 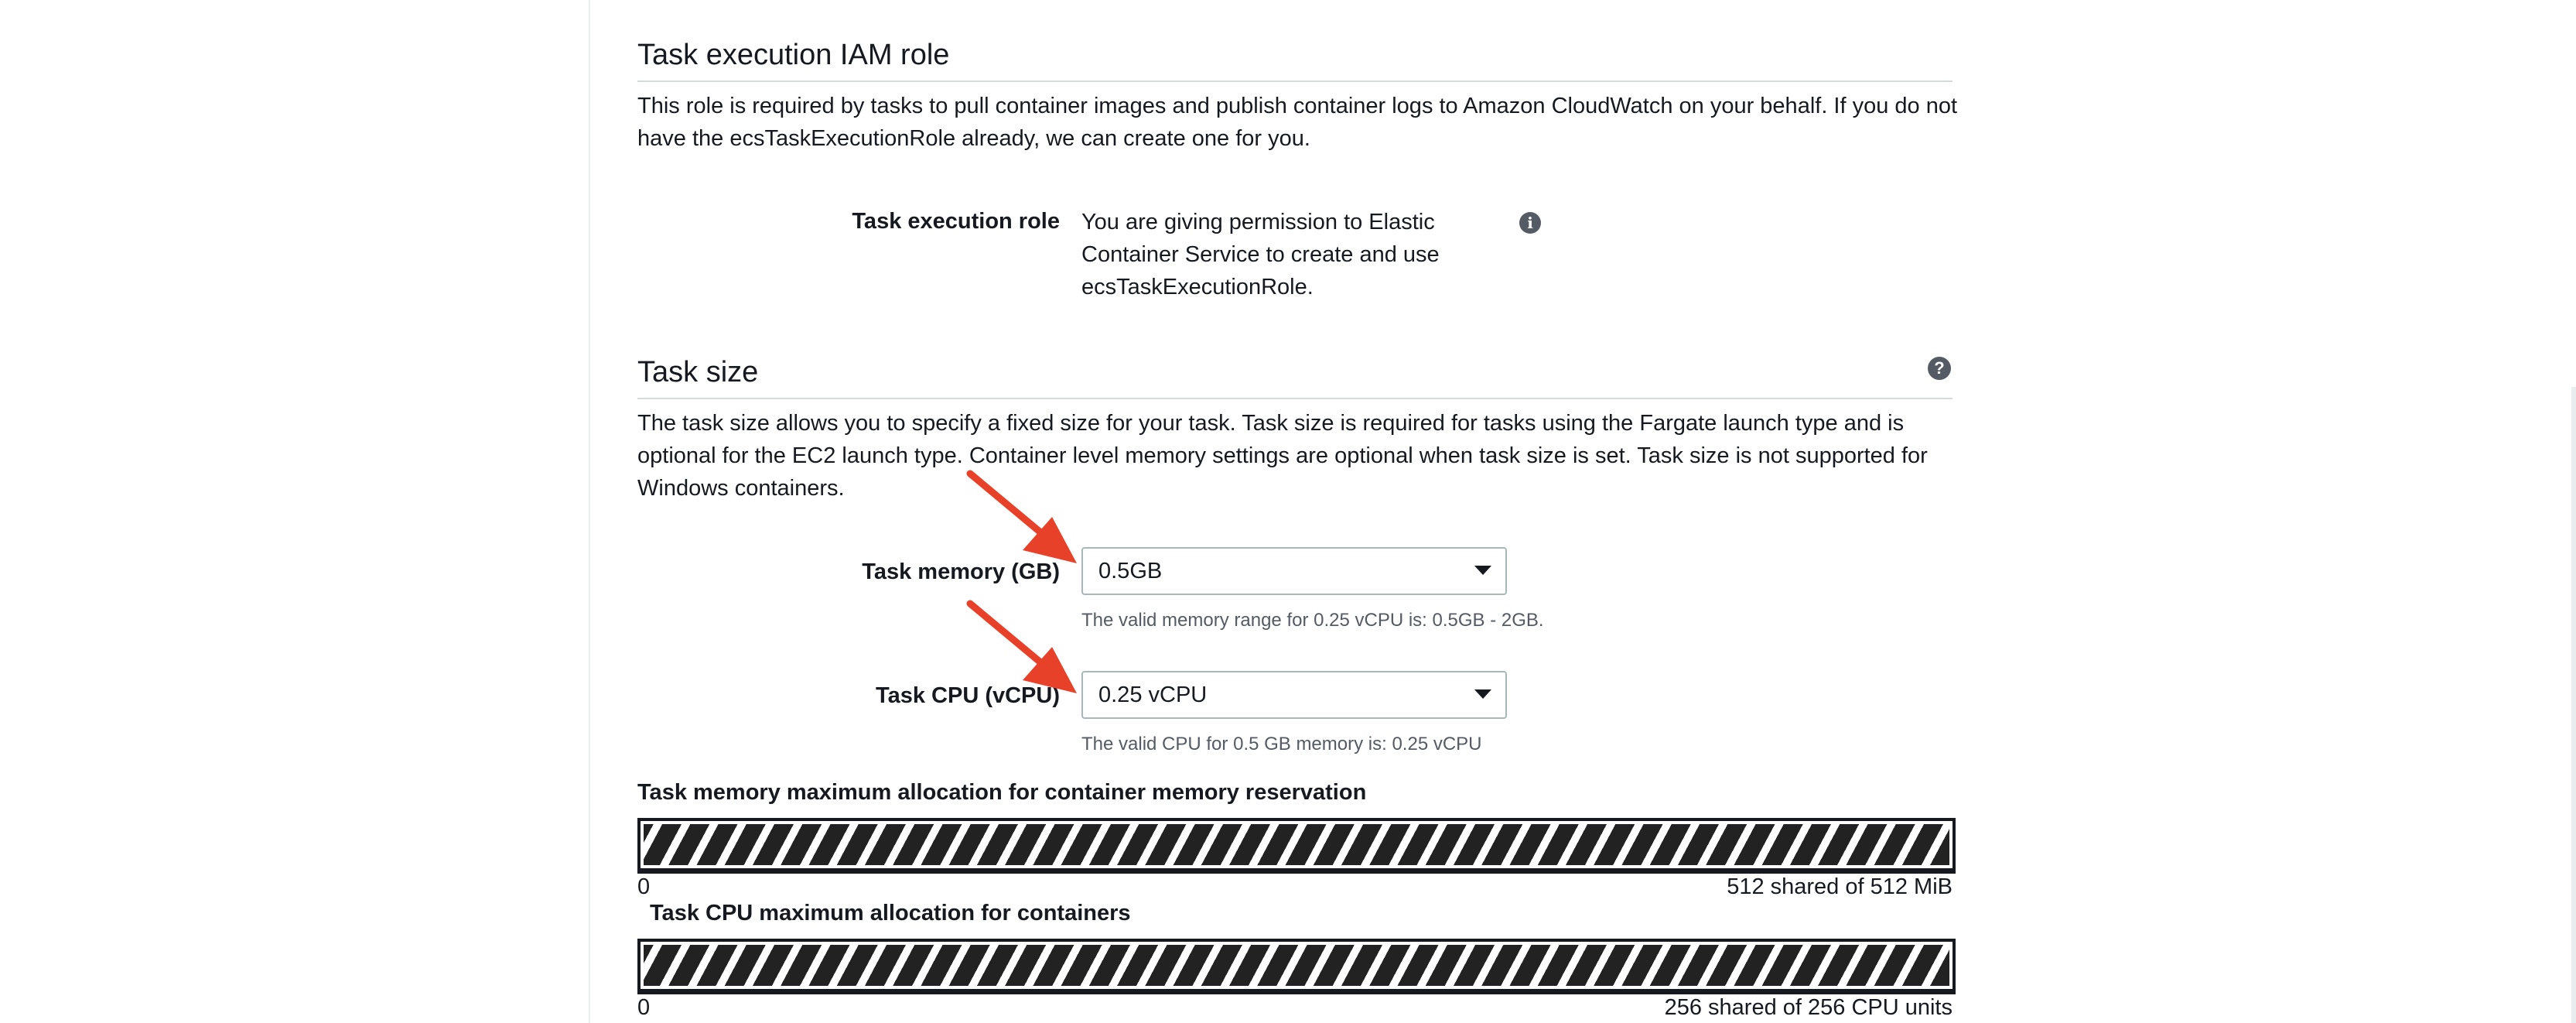 What do you see at coordinates (794, 55) in the screenshot?
I see `execution-role-section-title: Task execution IAM role` at bounding box center [794, 55].